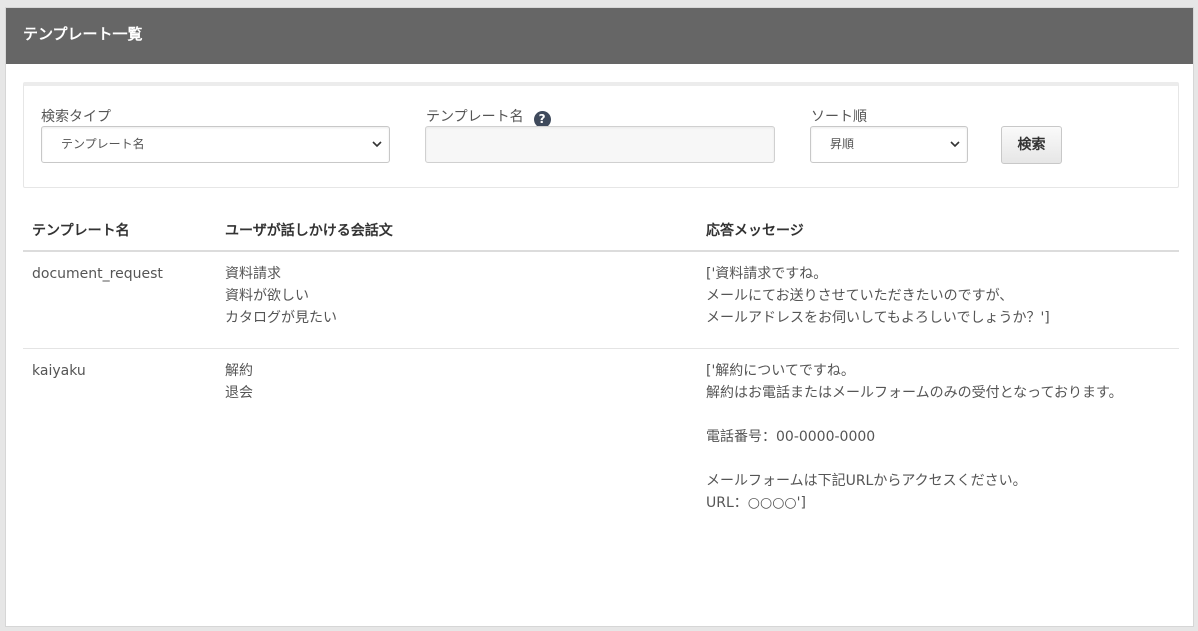 The width and height of the screenshot is (1198, 631). Describe the element at coordinates (889, 144) in the screenshot. I see `sort-order-select: 昇順` at that location.